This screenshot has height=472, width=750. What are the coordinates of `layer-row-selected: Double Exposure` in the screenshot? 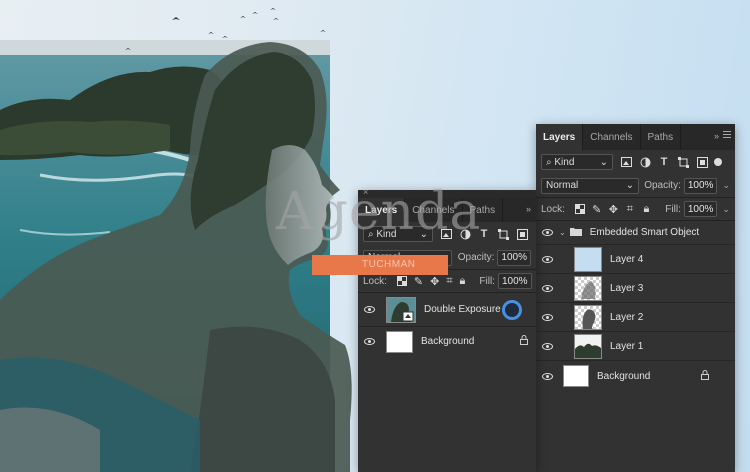 It's located at (447, 310).